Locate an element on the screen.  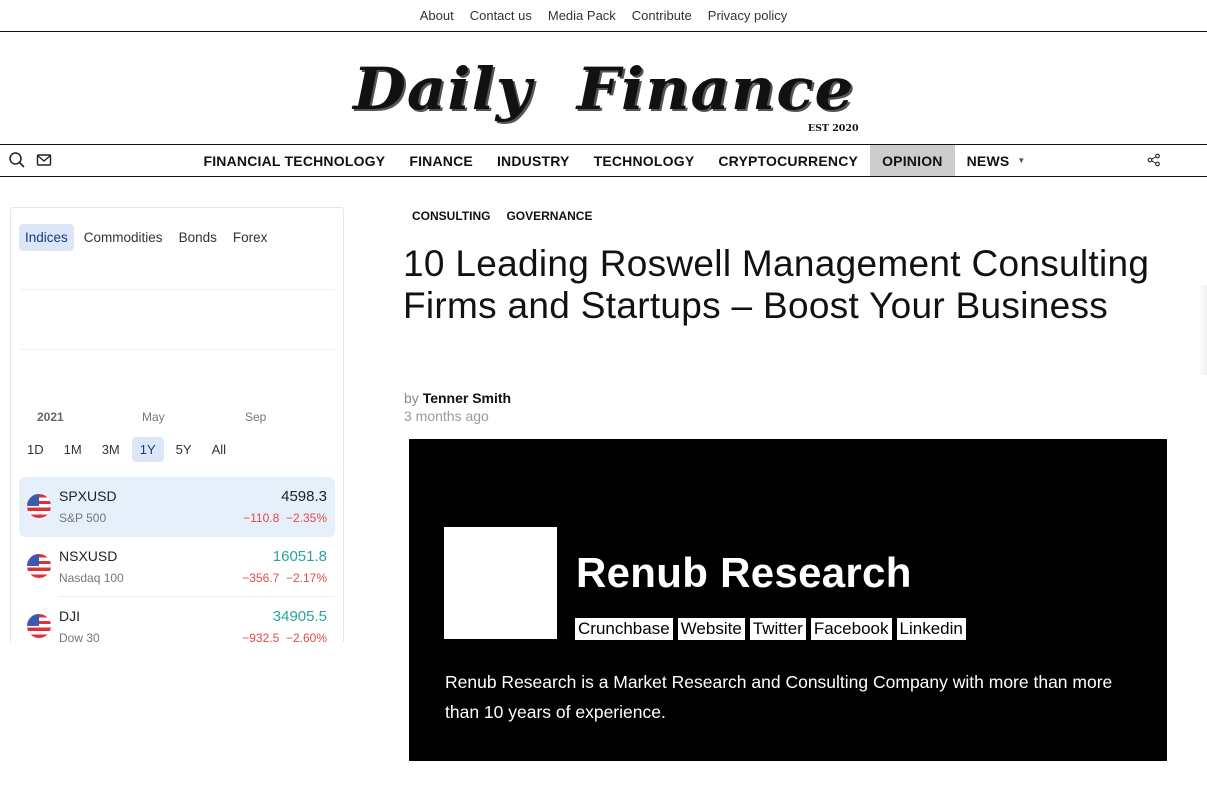
article-categories: CONSULTING GOVERNANCE is located at coordinates (502, 216).